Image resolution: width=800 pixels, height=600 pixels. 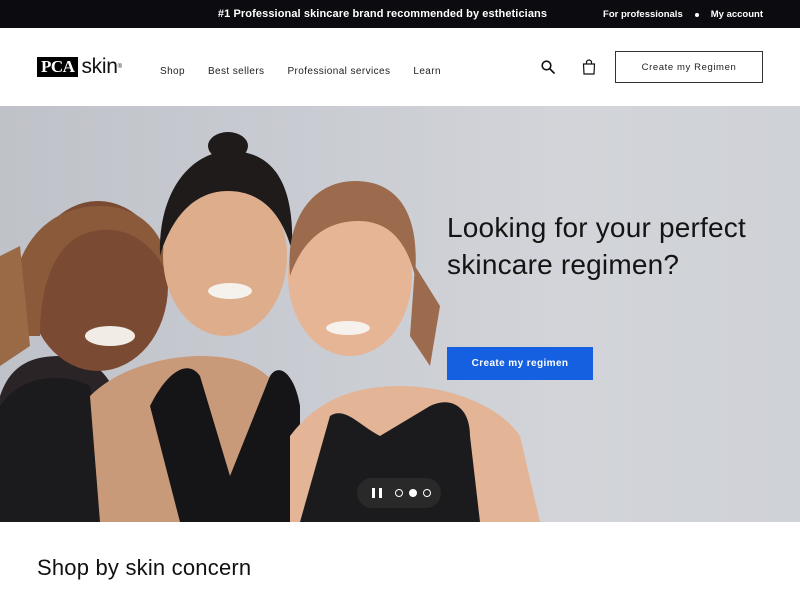 What do you see at coordinates (643, 14) in the screenshot?
I see `for-professionals-link: For professionals` at bounding box center [643, 14].